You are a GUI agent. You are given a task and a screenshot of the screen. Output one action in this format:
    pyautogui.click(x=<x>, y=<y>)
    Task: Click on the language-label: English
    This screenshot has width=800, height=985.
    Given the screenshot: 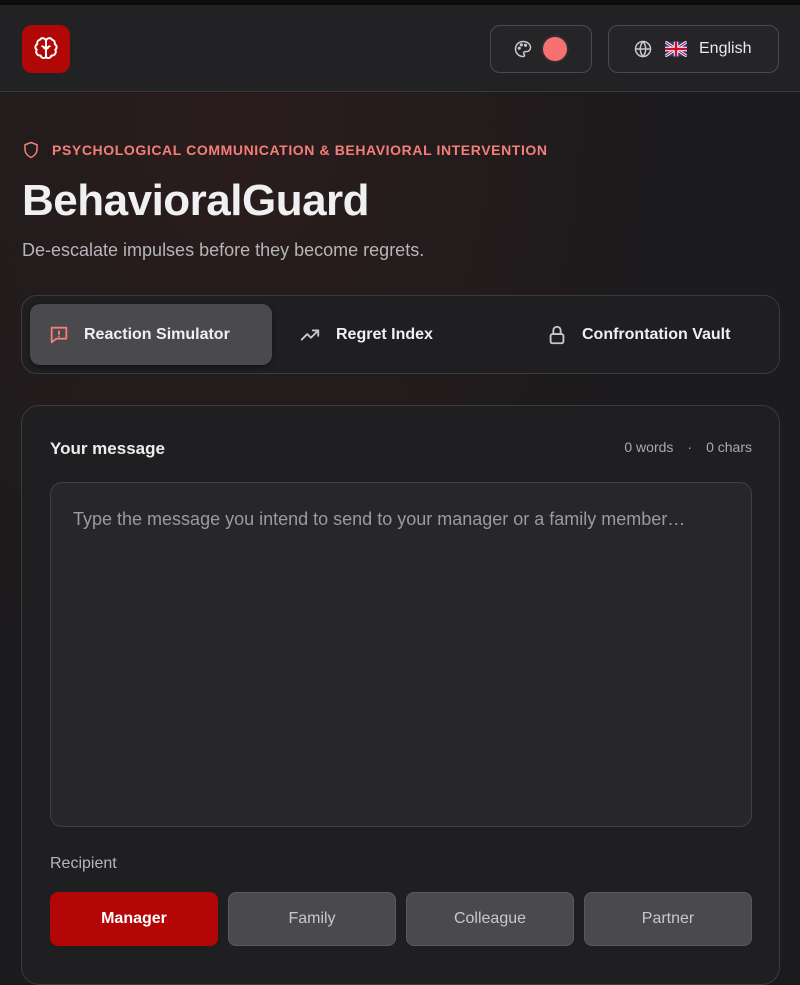 What is the action you would take?
    pyautogui.click(x=725, y=48)
    